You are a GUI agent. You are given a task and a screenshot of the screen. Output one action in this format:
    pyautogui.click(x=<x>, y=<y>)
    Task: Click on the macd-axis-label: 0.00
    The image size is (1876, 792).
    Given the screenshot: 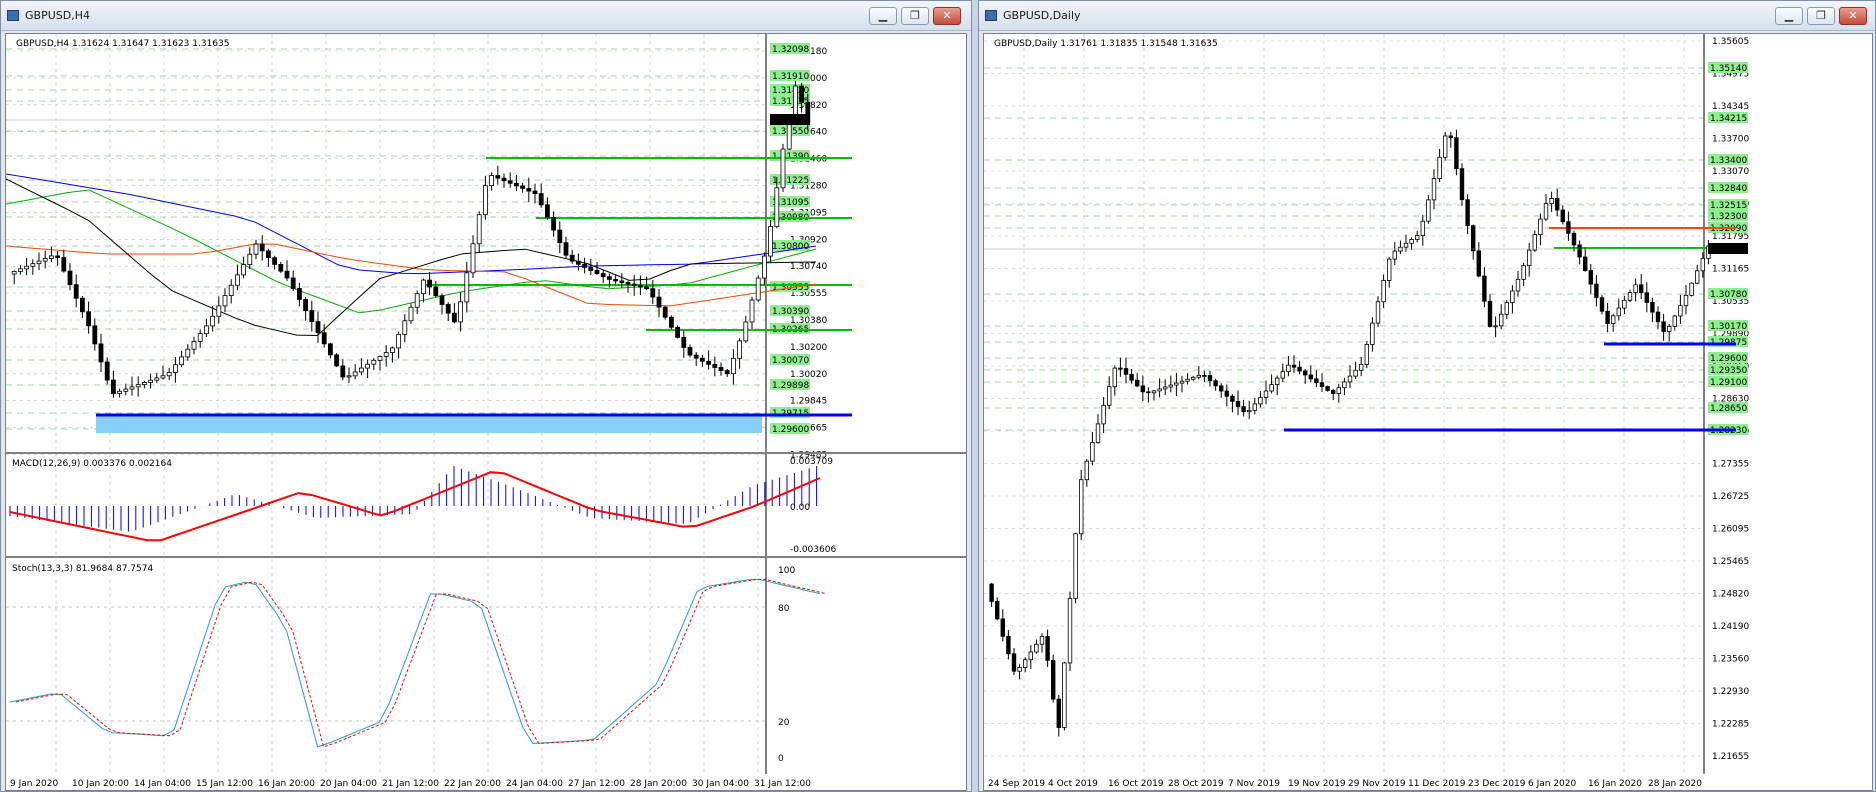 What is the action you would take?
    pyautogui.click(x=800, y=508)
    